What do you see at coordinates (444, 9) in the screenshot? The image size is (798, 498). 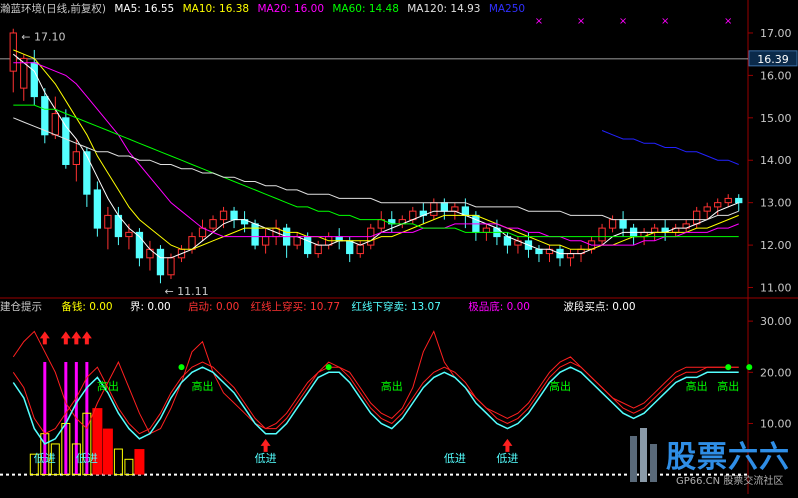 I see `ma120-label: MA120: 14.93` at bounding box center [444, 9].